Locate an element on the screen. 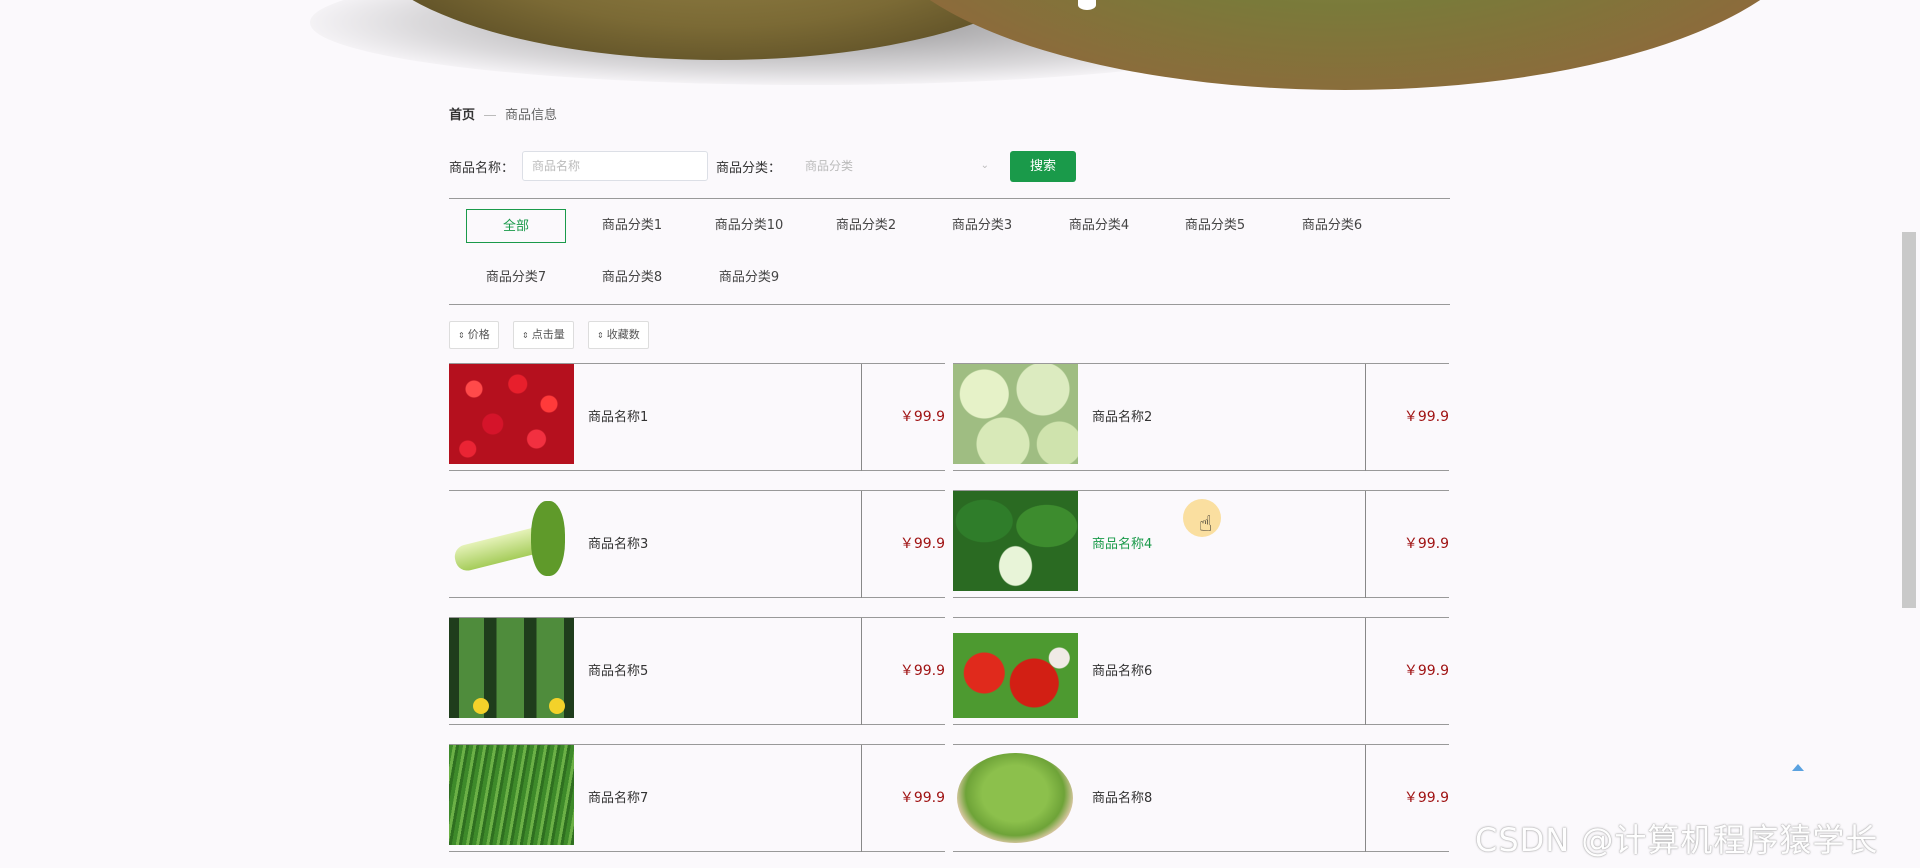  breadcrumb-current: 商品信息 is located at coordinates (531, 115).